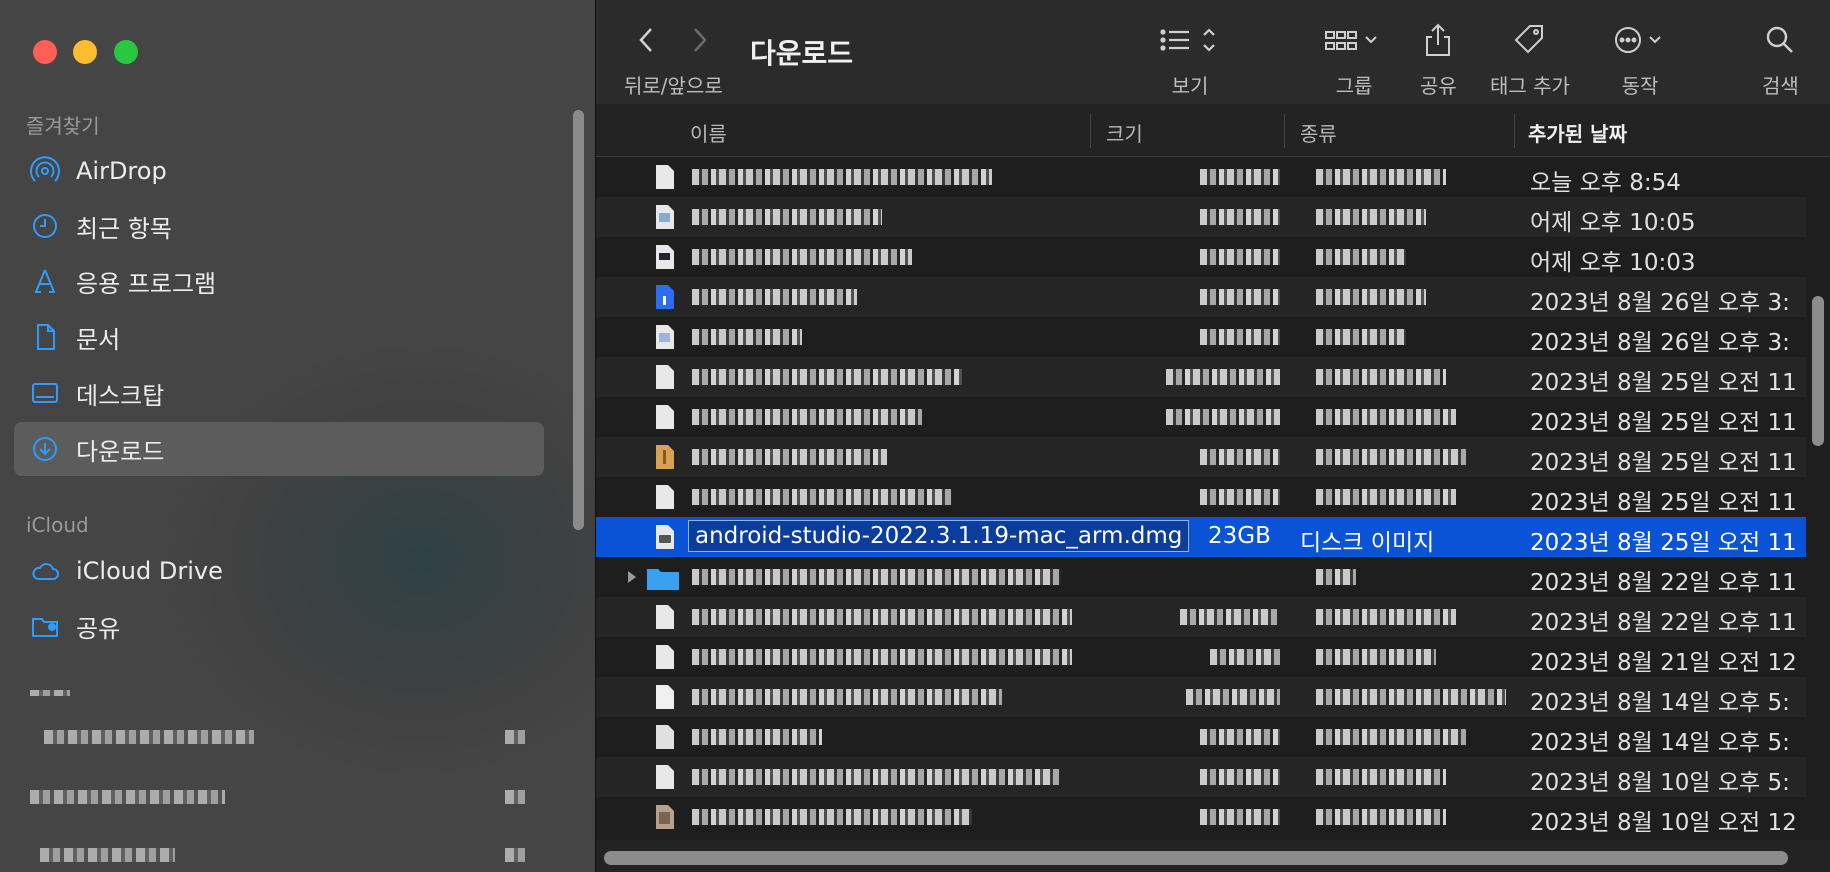  Describe the element at coordinates (279, 226) in the screenshot. I see `sidebar-item-recents: 최근 항목` at that location.